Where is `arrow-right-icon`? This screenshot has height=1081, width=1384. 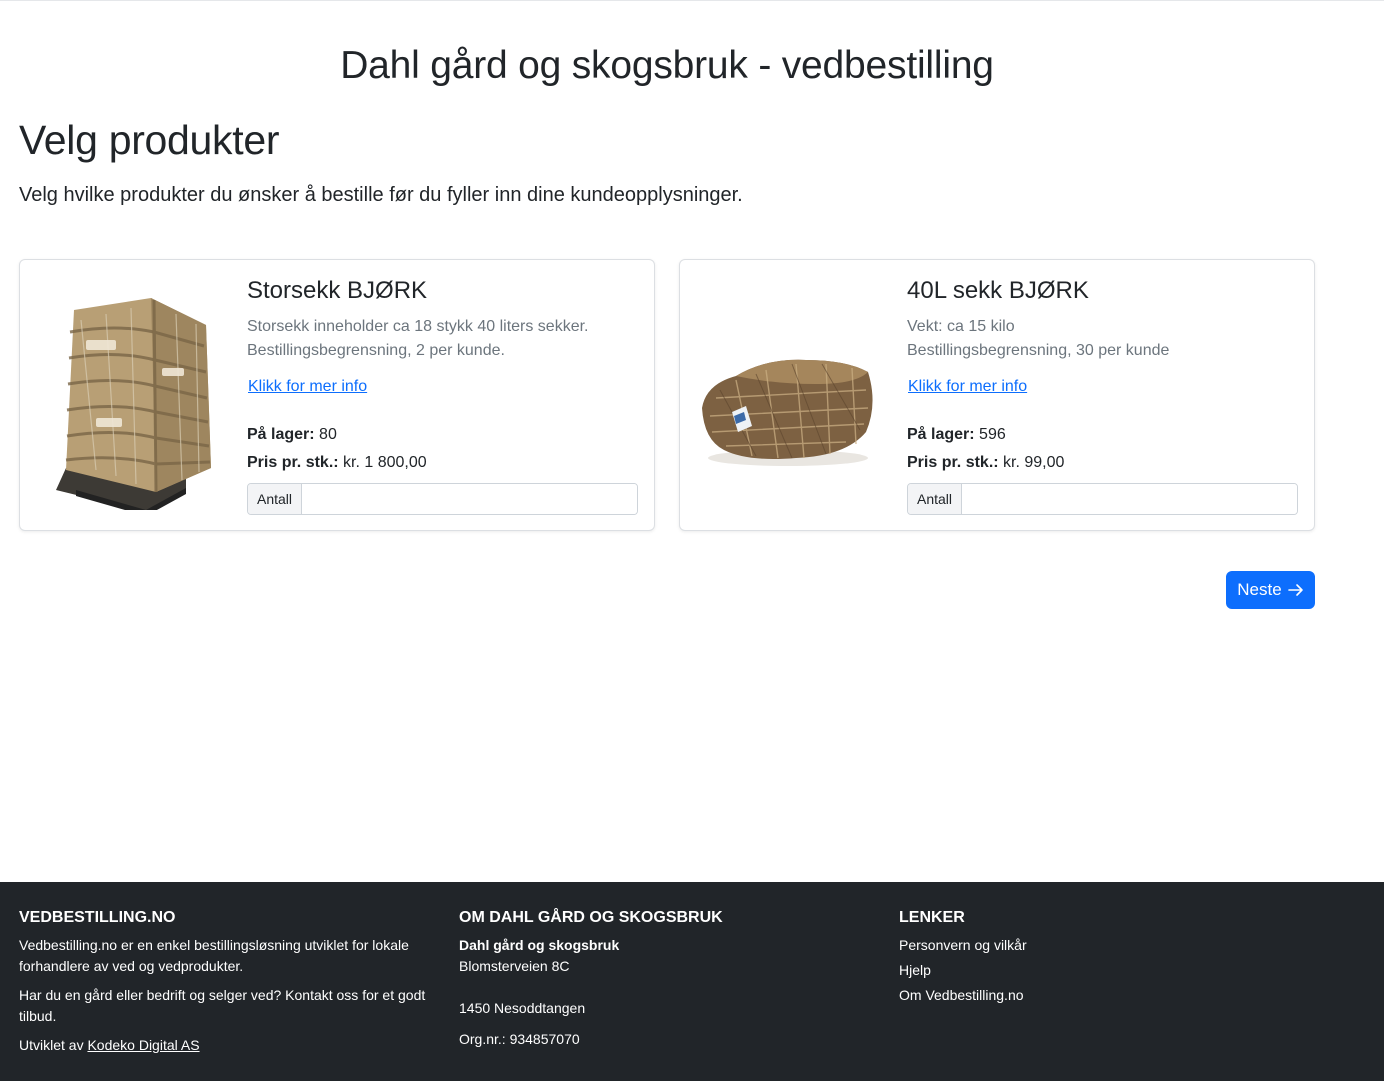 arrow-right-icon is located at coordinates (1295, 590).